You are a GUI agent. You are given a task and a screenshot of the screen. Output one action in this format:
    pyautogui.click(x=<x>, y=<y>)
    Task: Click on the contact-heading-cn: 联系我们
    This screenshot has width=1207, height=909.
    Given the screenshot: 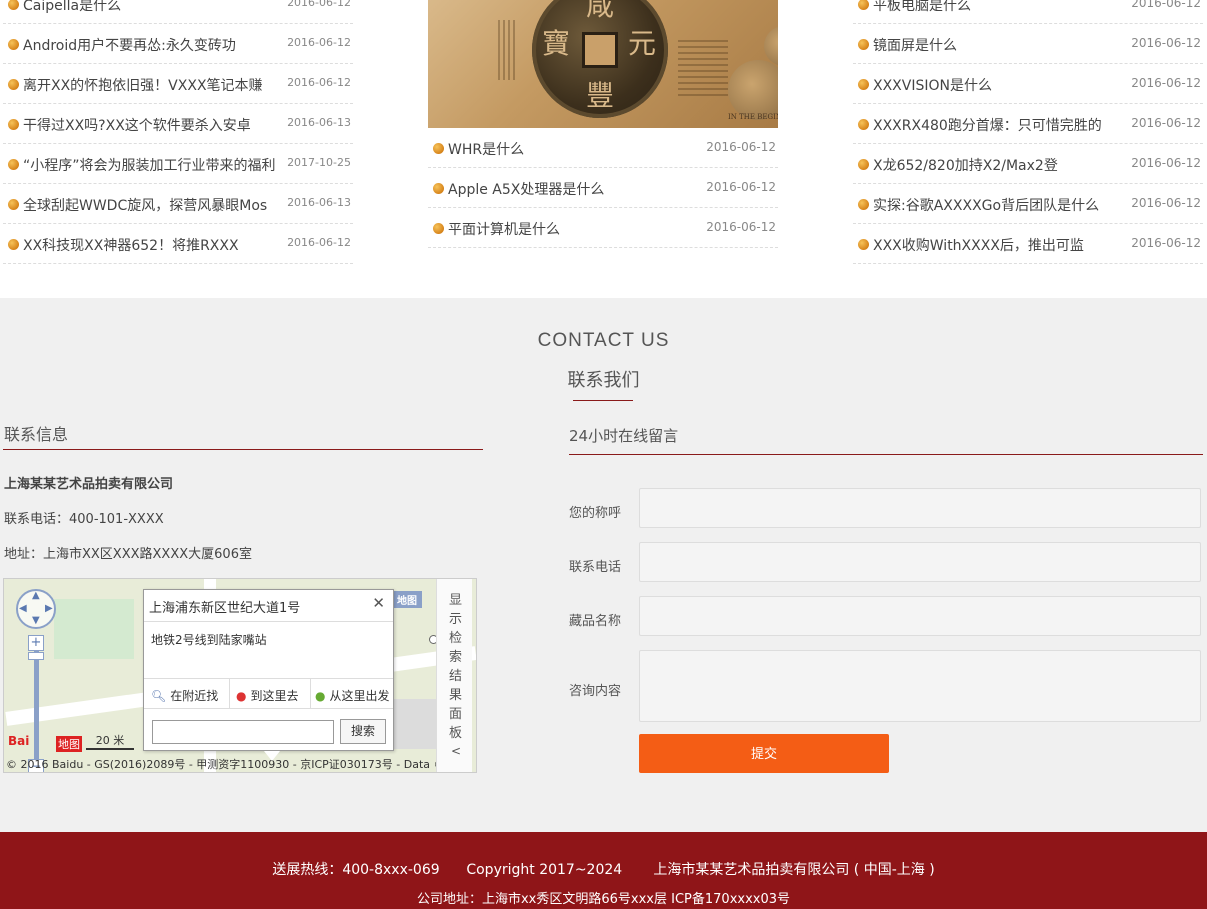 What is the action you would take?
    pyautogui.click(x=603, y=380)
    